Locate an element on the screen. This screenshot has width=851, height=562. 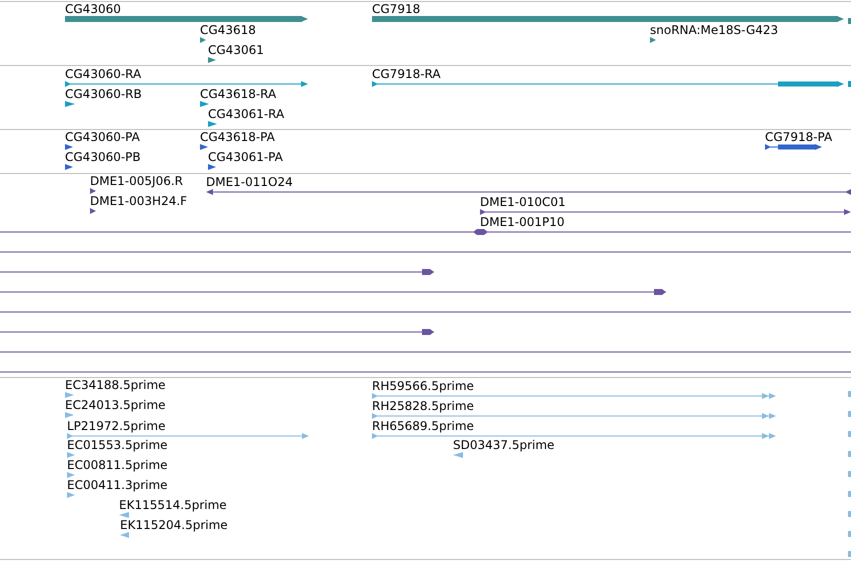
feature-label: CG43060-PB is located at coordinates (103, 157).